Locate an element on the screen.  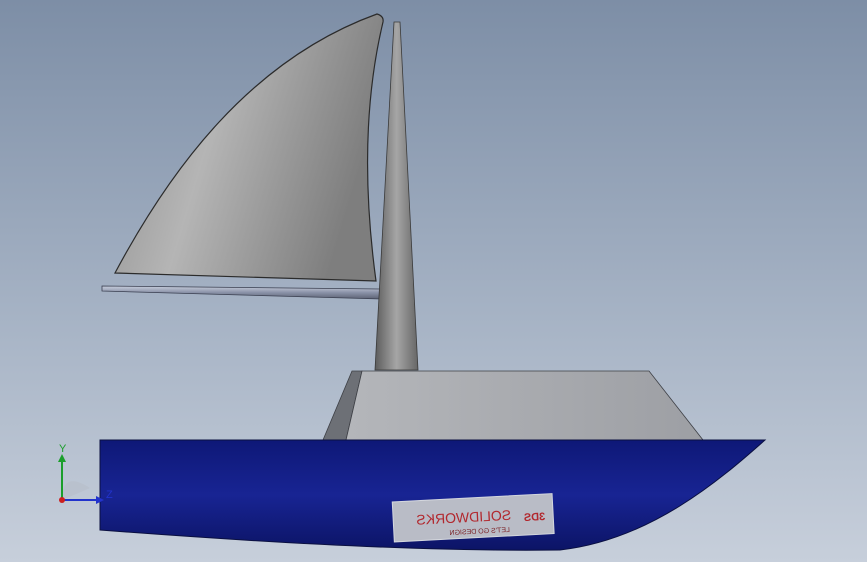
cabin is located at coordinates (524, 405).